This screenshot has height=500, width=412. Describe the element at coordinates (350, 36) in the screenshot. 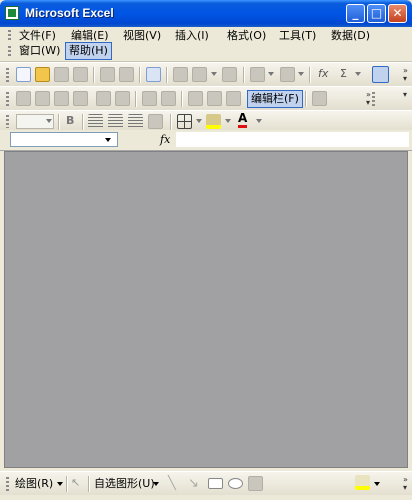

I see `menu-data: 数据(D)` at that location.